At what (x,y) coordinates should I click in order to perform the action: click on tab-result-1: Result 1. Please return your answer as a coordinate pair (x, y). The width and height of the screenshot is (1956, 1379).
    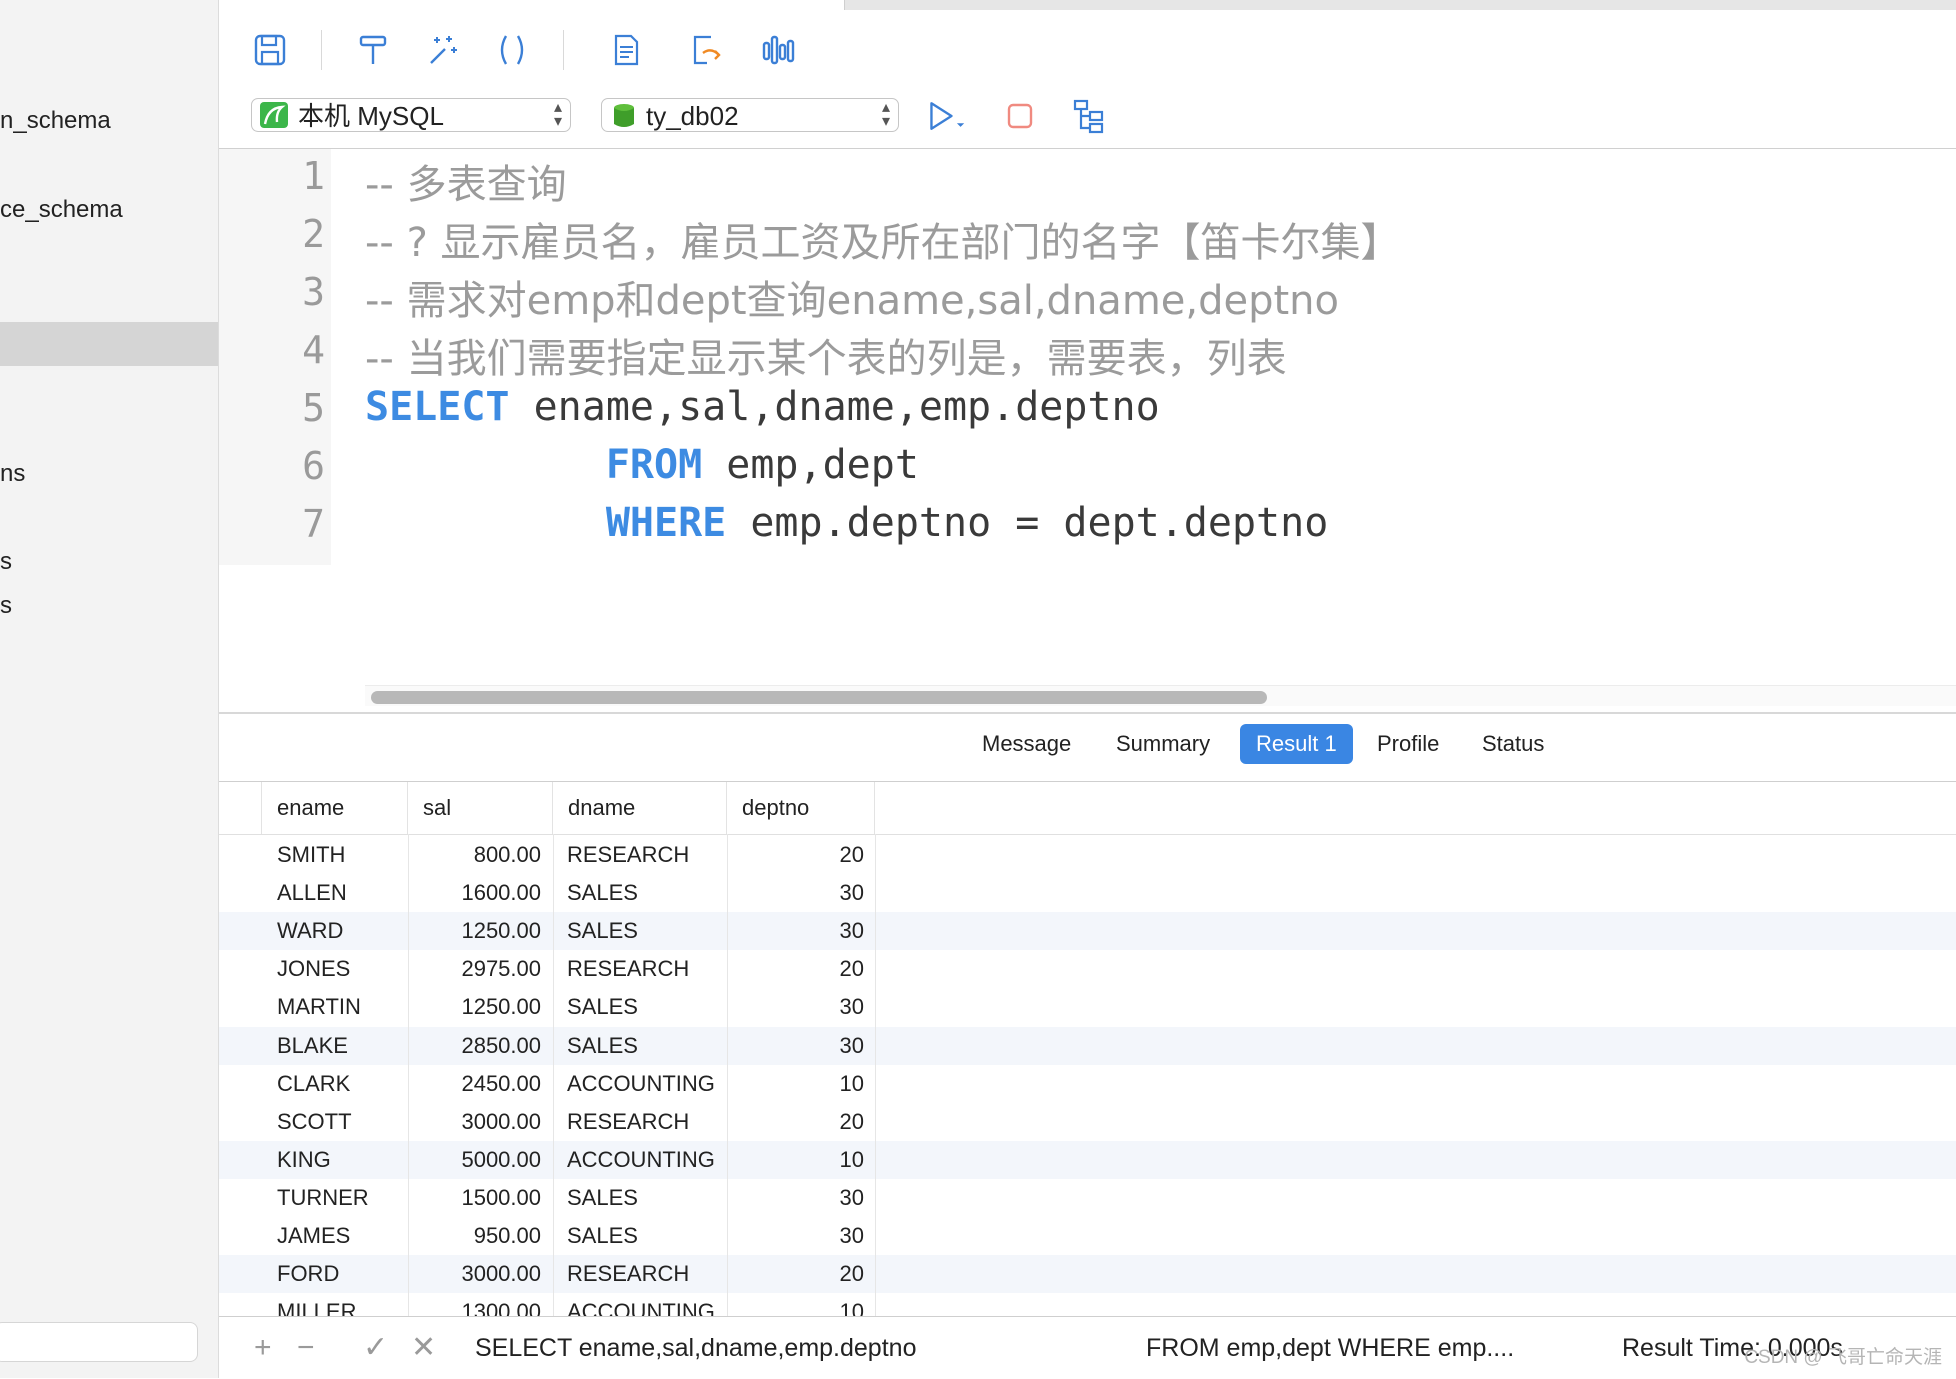
    Looking at the image, I should click on (1296, 744).